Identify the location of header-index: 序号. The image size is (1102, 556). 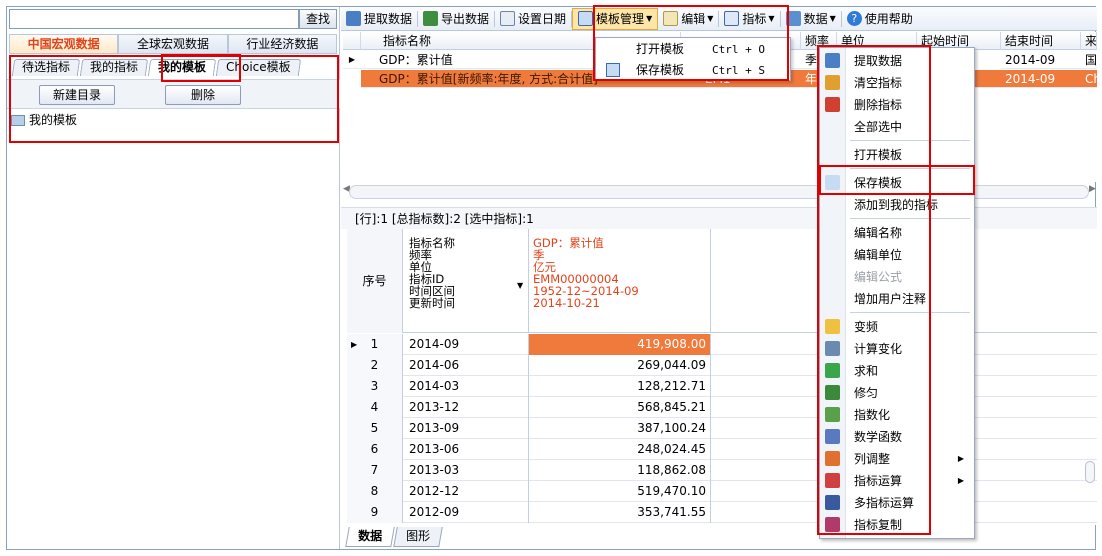
(375, 281).